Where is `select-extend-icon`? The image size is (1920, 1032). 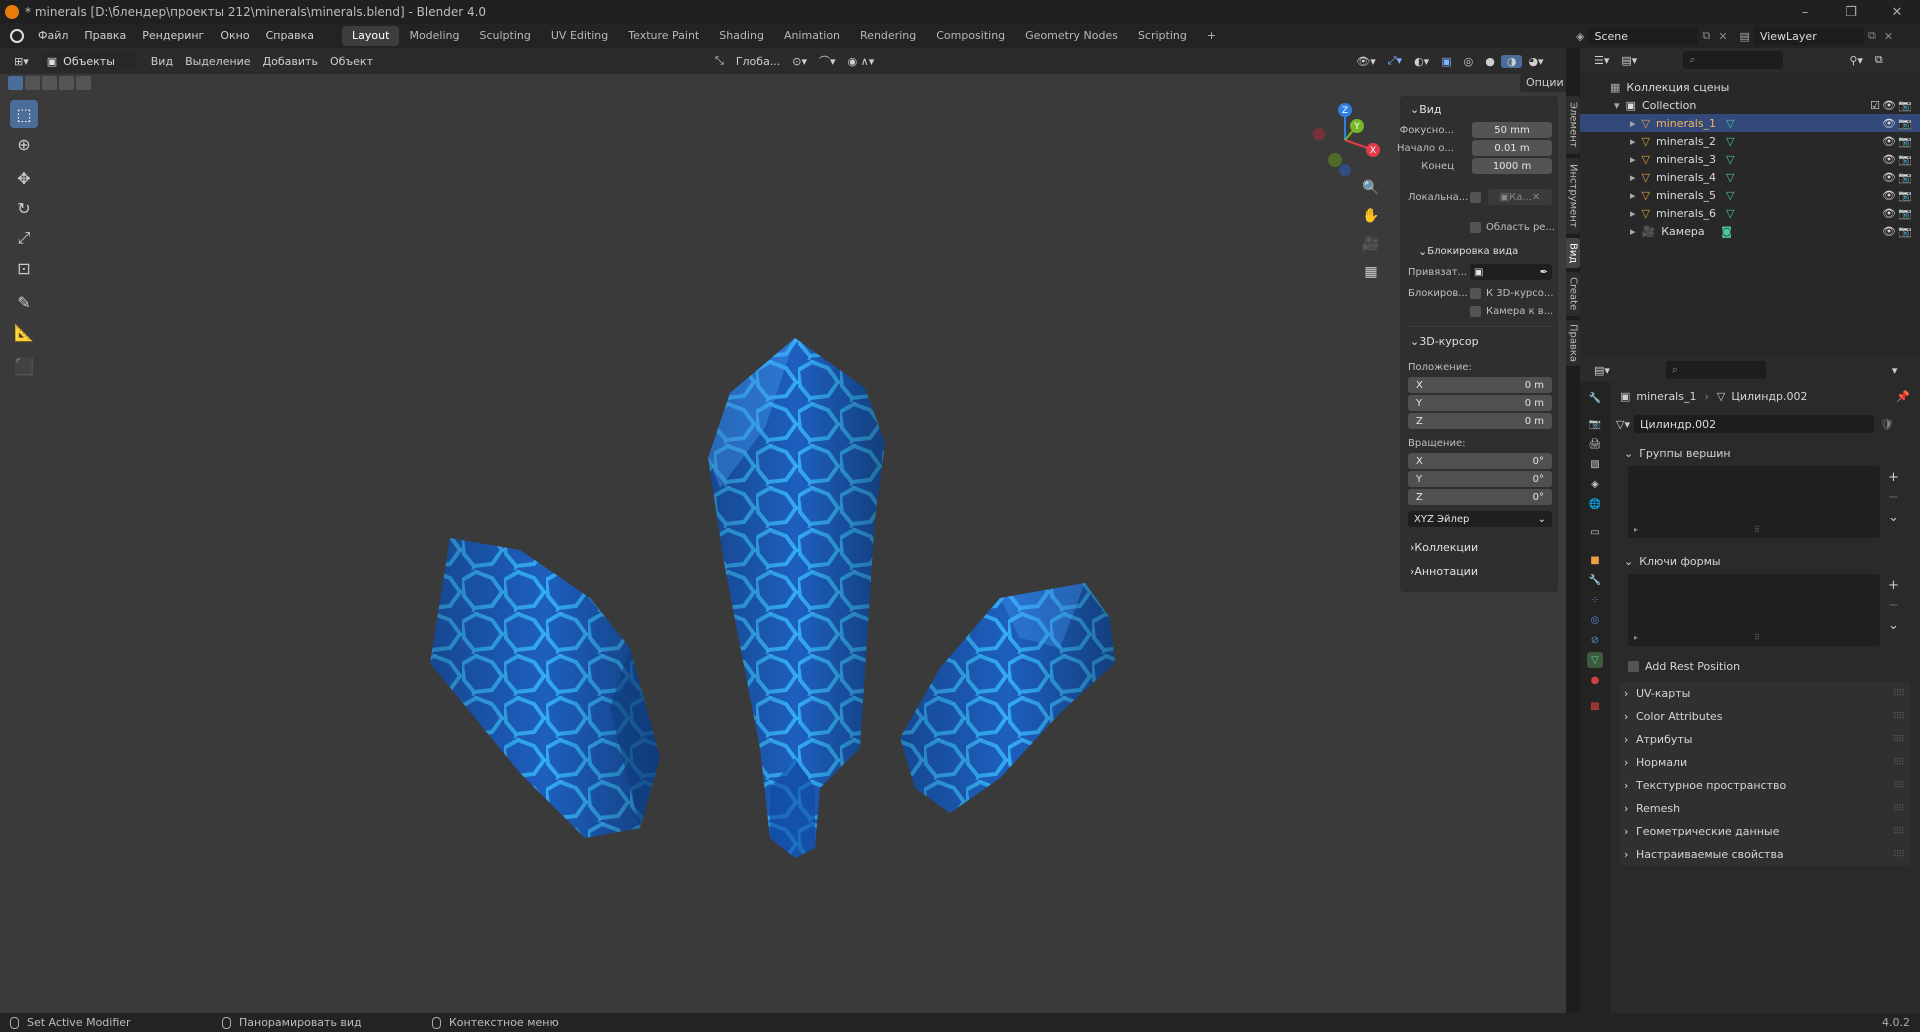 select-extend-icon is located at coordinates (32, 83).